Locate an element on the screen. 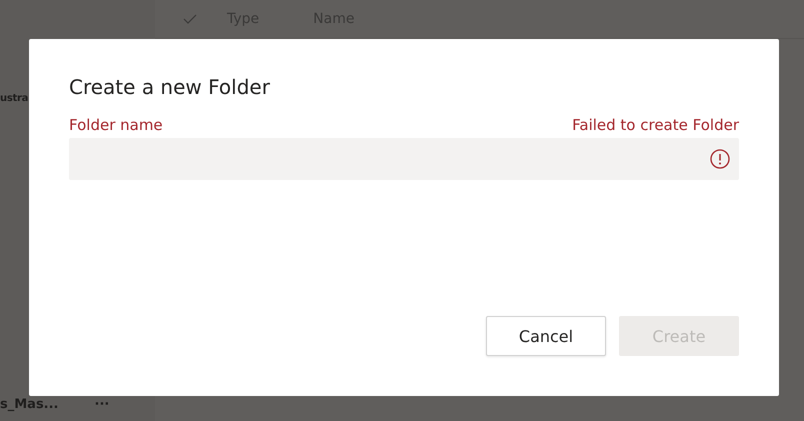 Image resolution: width=804 pixels, height=421 pixels. error-message: Failed to create Folder is located at coordinates (655, 125).